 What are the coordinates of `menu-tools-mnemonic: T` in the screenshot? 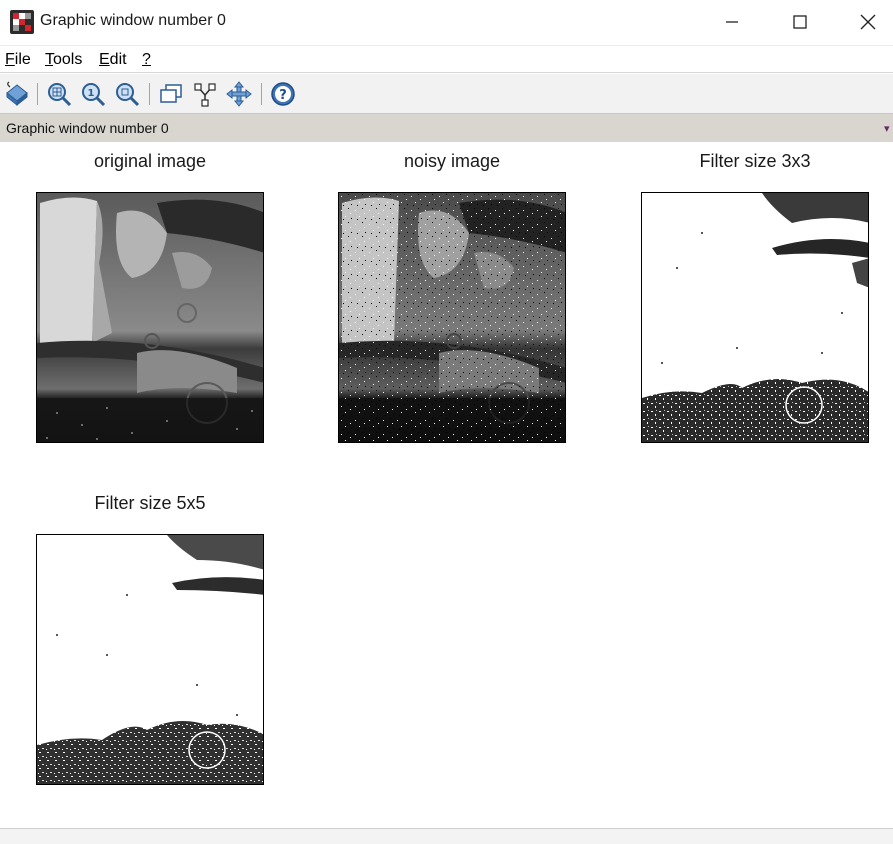 It's located at (49, 59).